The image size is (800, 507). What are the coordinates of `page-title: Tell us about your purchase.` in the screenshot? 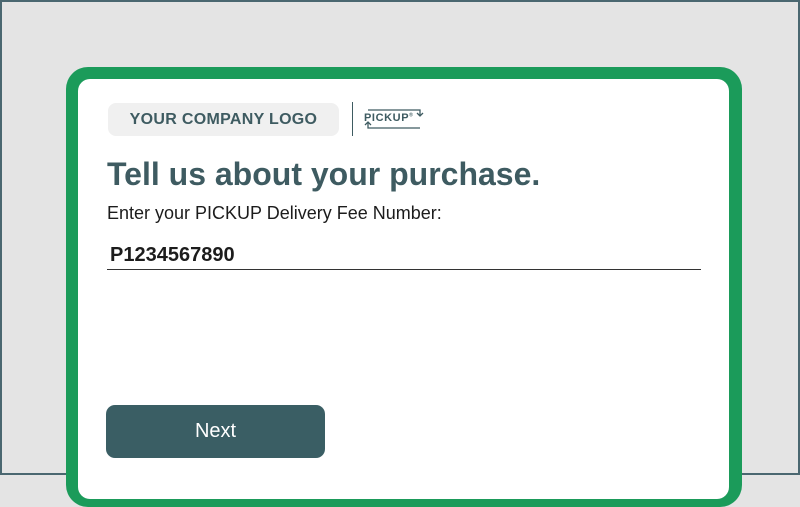 It's located at (324, 174).